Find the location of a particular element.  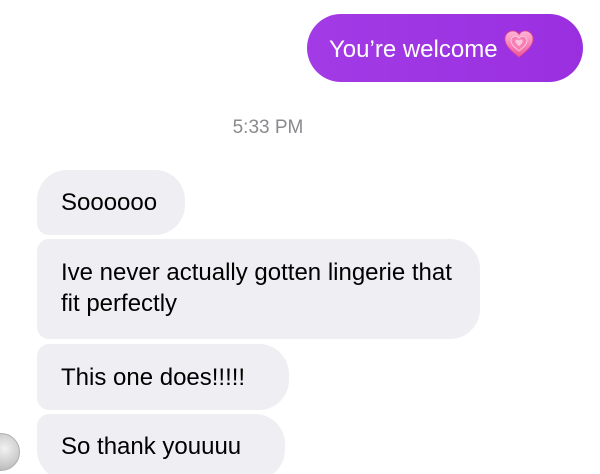

received-message-bubble: So thank youuuu is located at coordinates (161, 444).